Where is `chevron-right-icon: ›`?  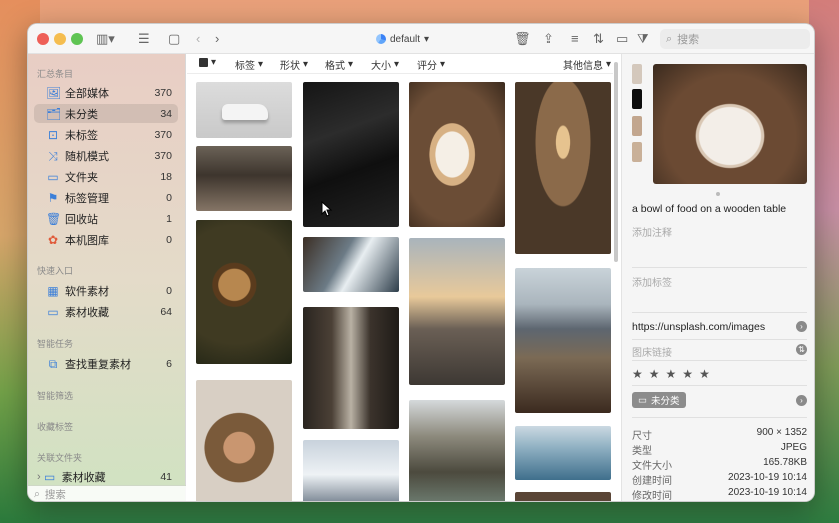
chevron-right-icon: › is located at coordinates (39, 477).